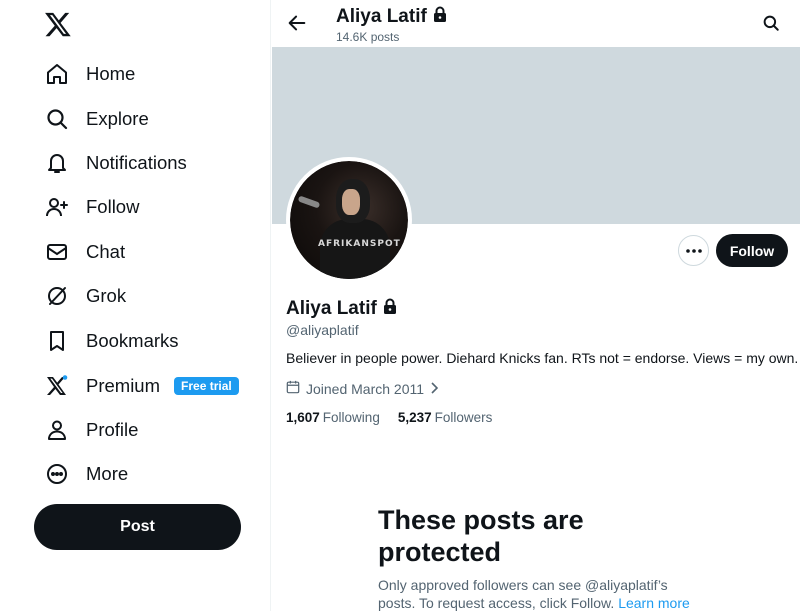 This screenshot has width=800, height=611. I want to click on sidebar-item-profile: Profile, so click(91, 430).